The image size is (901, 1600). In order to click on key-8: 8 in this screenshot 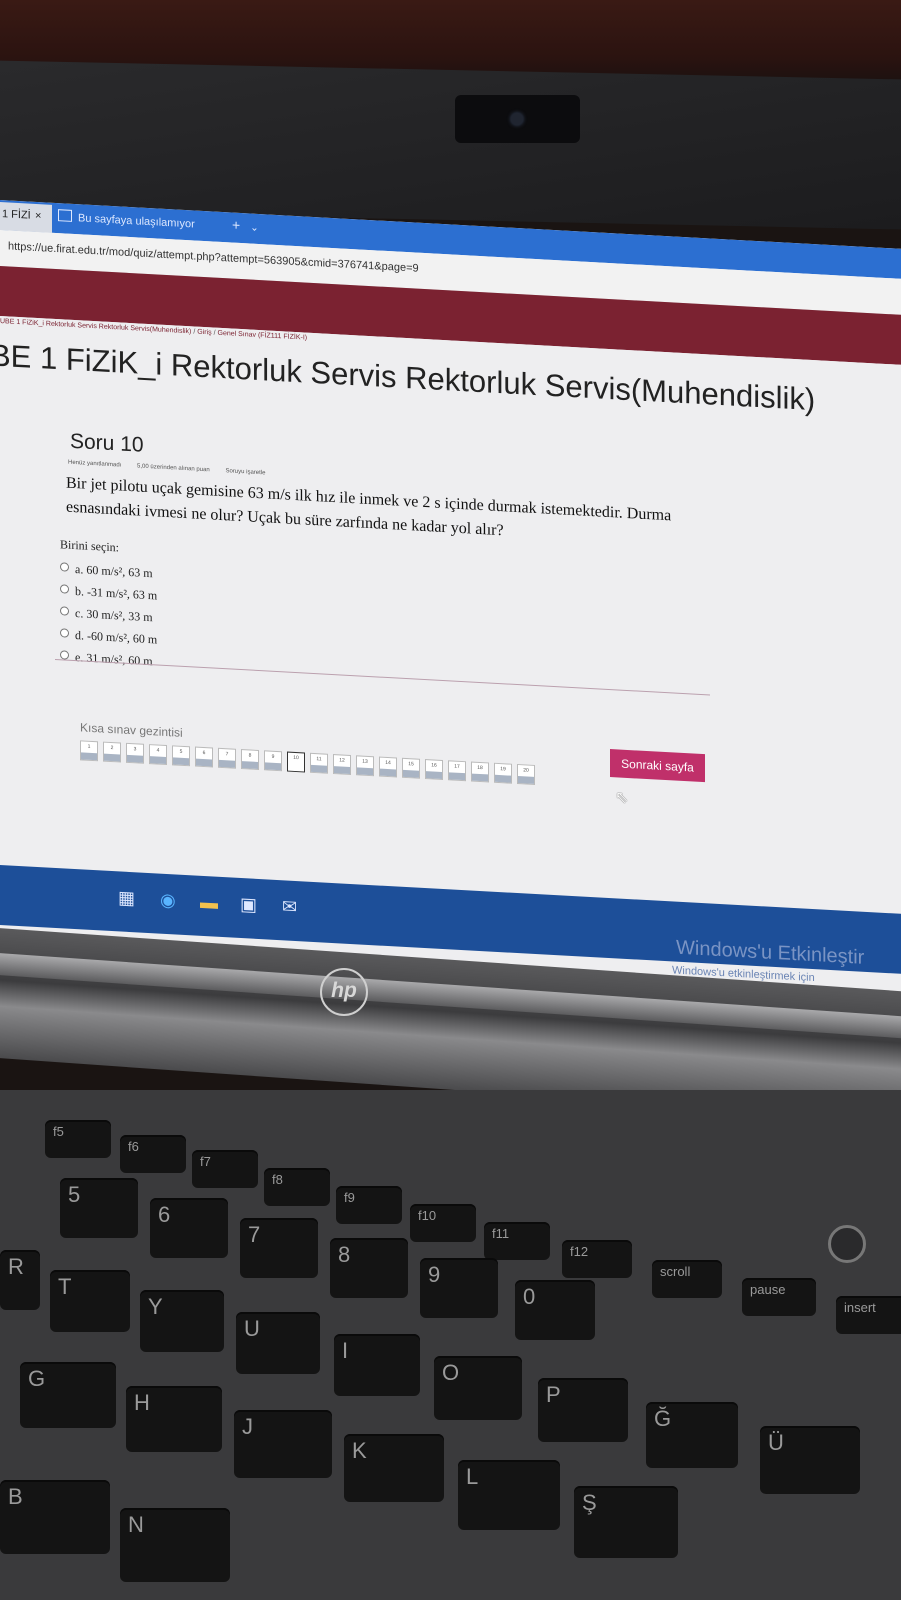, I will do `click(369, 1268)`.